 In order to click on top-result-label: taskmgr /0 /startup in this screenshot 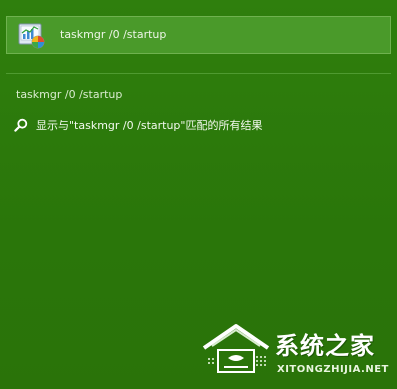, I will do `click(113, 34)`.